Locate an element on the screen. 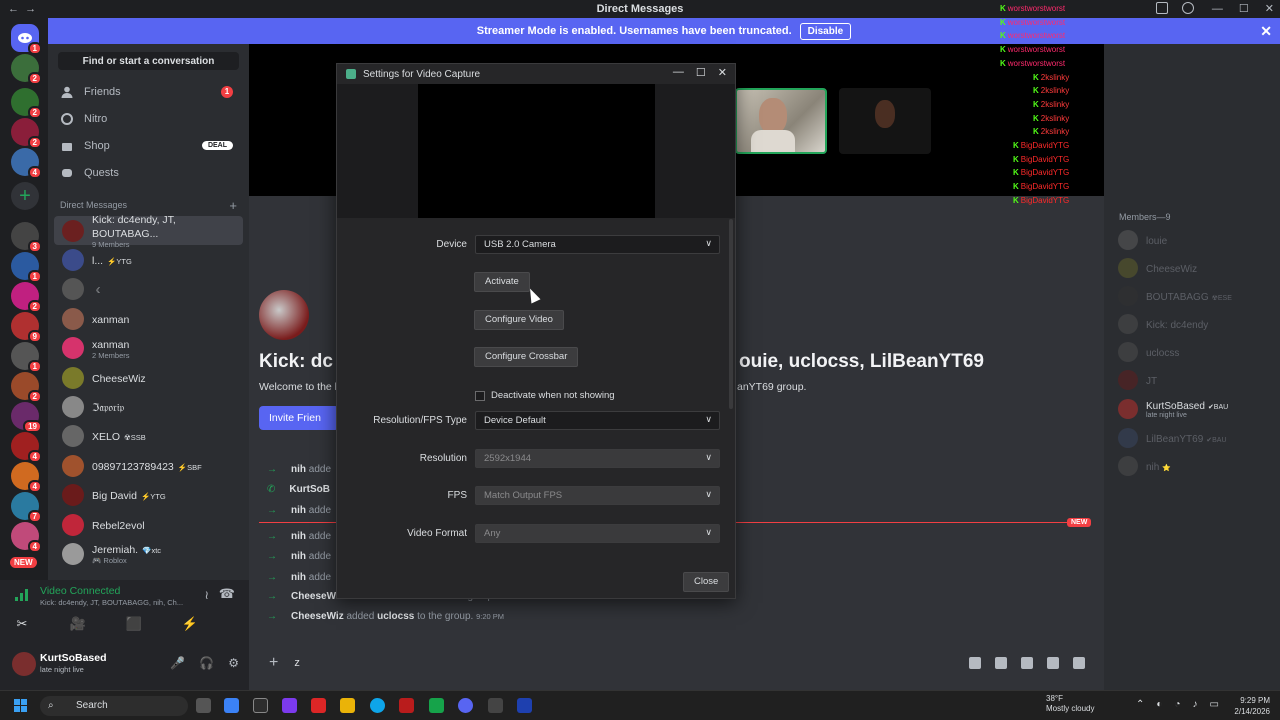 This screenshot has height=720, width=1280. dm-item: xanman 2 Members is located at coordinates (148, 348).